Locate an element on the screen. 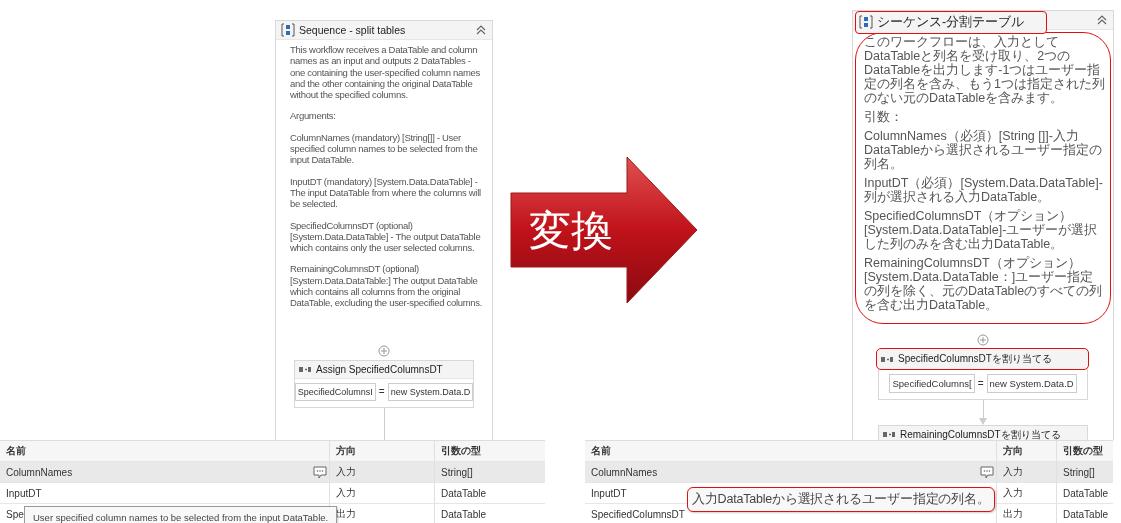 The width and height of the screenshot is (1121, 523). input-field: SpecifiedColumns[ is located at coordinates (932, 383).